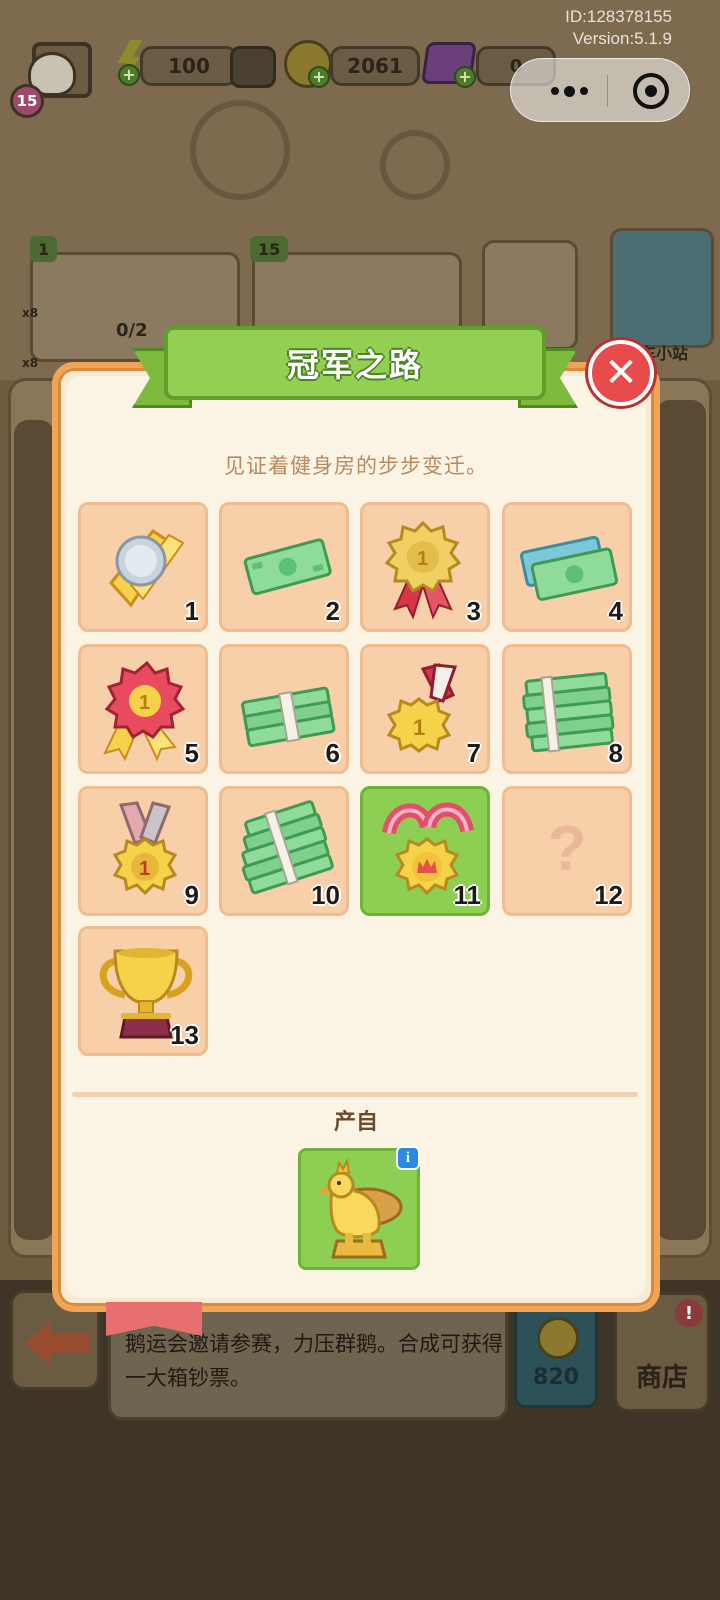  Describe the element at coordinates (284, 851) in the screenshot. I see `chain-item-10: 10` at that location.